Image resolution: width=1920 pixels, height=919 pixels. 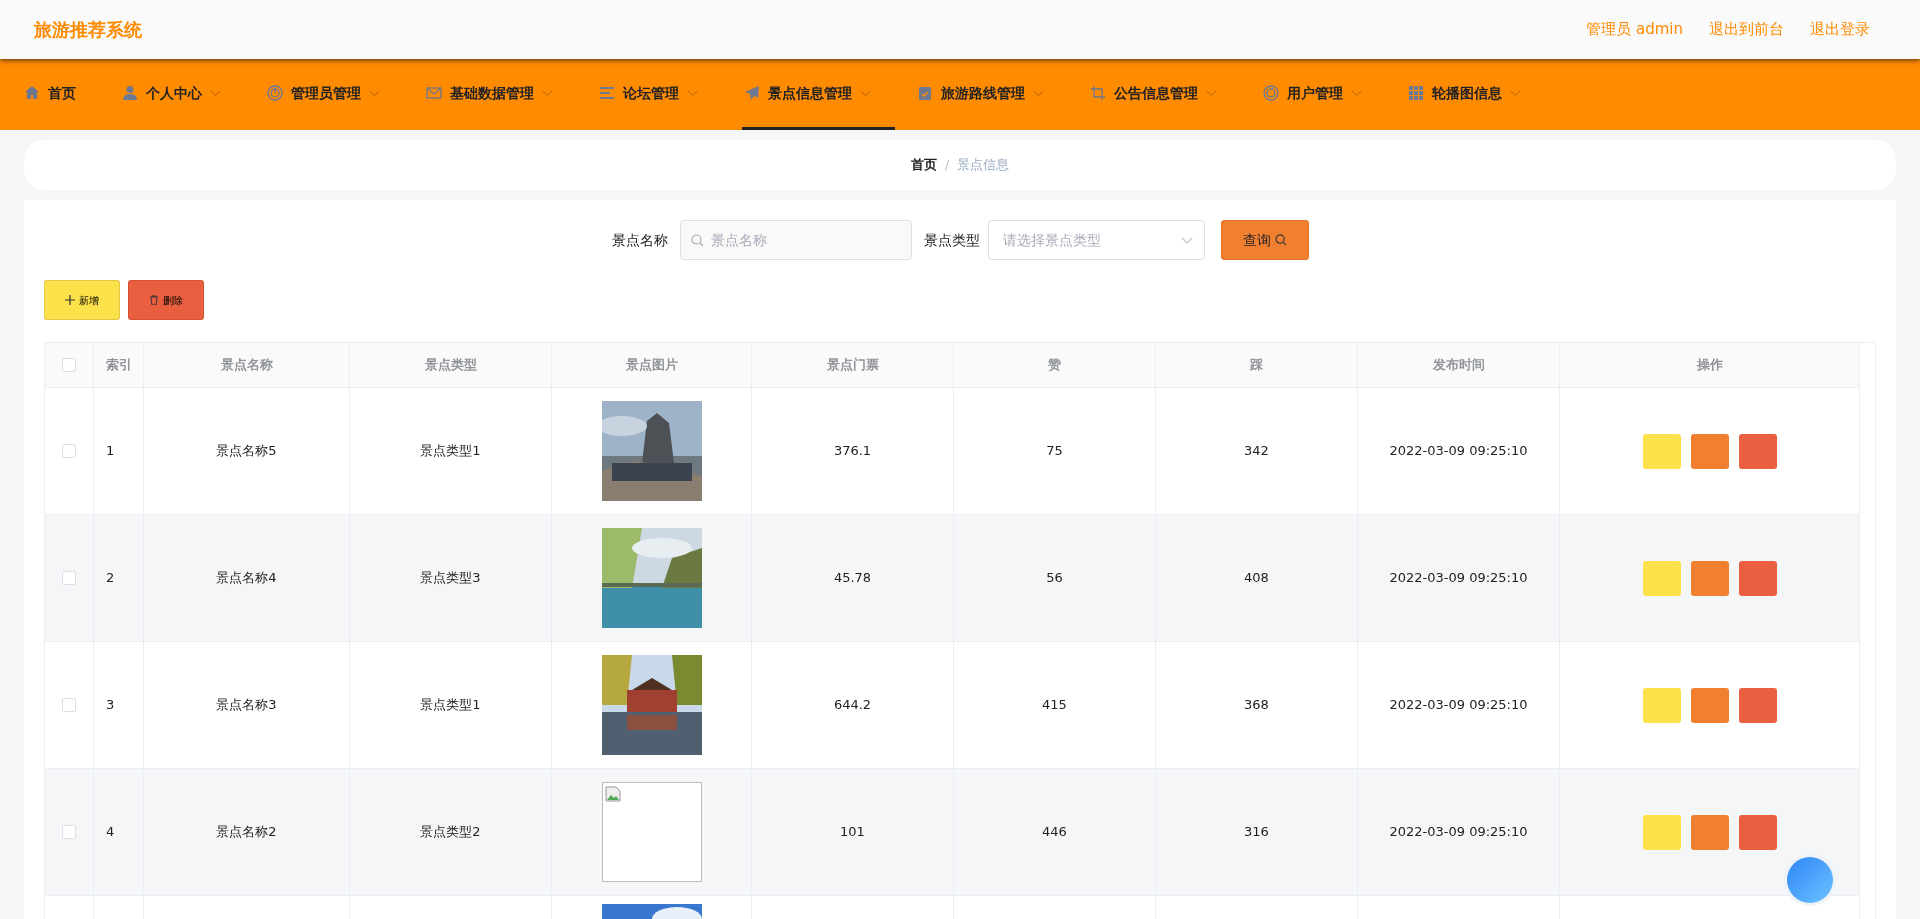 I want to click on nav-tab: 基础数据管理, so click(x=500, y=94).